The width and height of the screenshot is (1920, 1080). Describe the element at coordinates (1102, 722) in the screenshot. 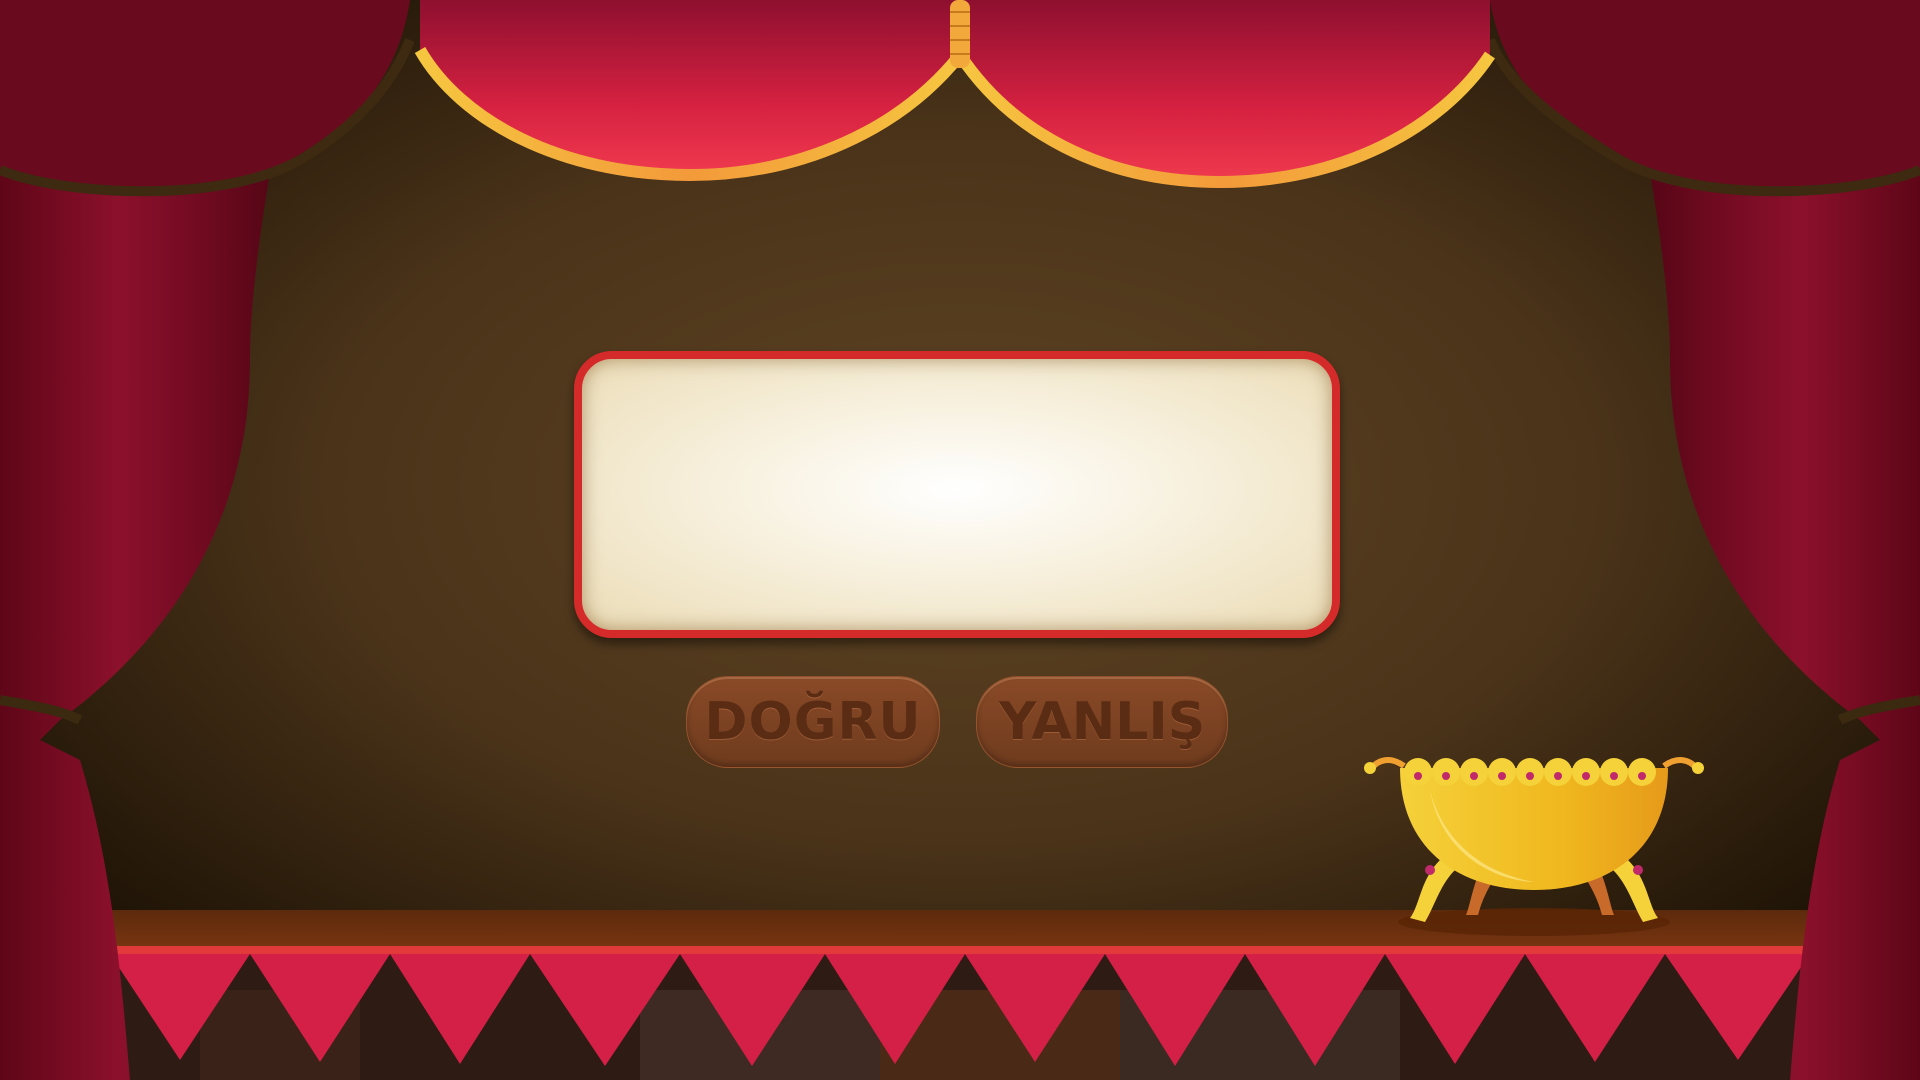

I see `false-button: YANLIŞ` at that location.